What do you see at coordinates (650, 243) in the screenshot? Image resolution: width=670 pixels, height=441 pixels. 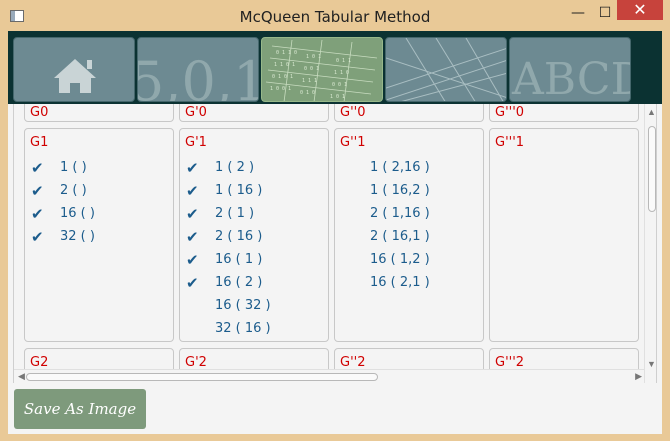 I see `vertical-scrollbar: ▲ ▼` at bounding box center [650, 243].